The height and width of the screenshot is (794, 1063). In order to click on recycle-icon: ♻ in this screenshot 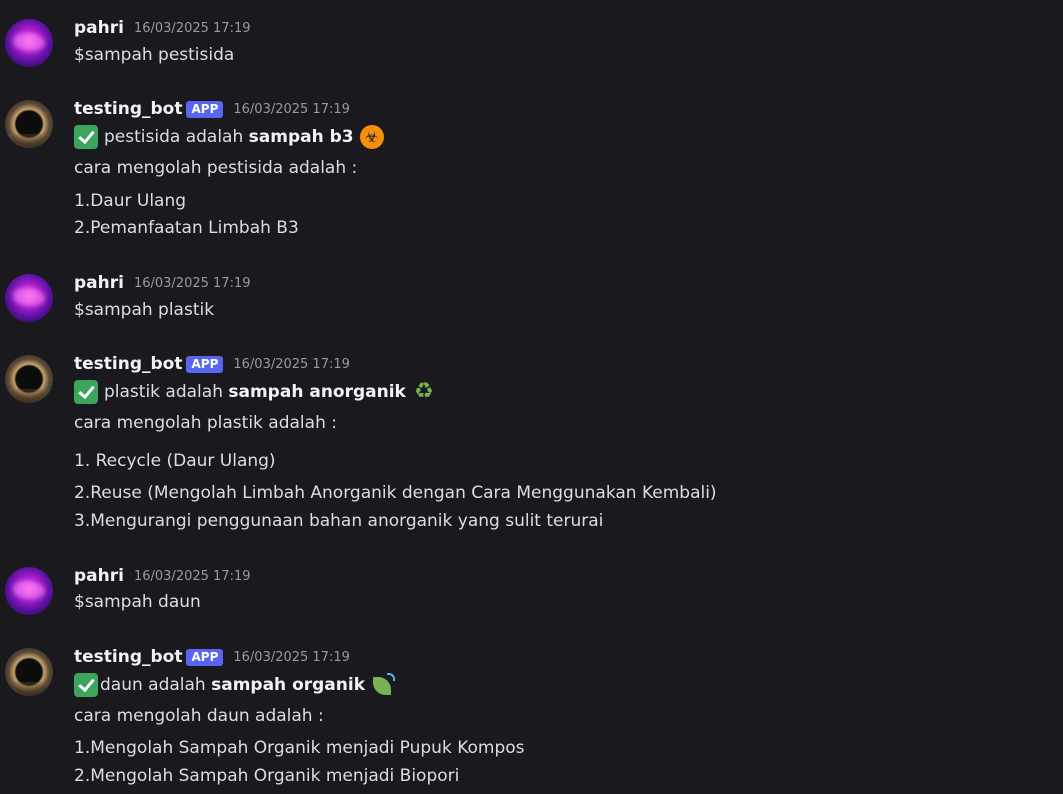, I will do `click(423, 391)`.